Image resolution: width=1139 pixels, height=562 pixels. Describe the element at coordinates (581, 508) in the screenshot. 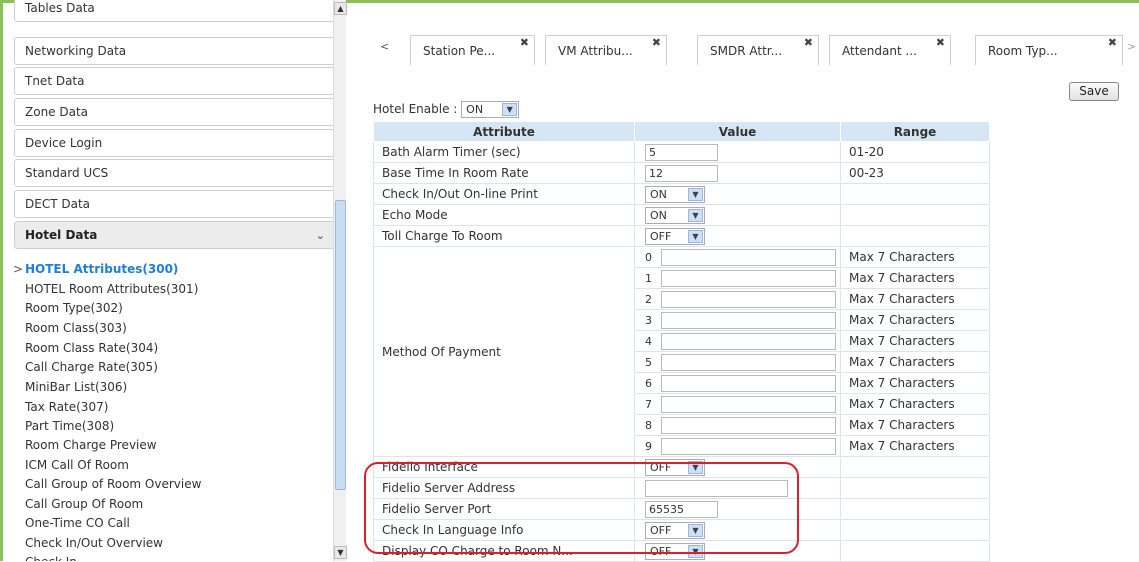

I see `fidelio-highlight-outline` at that location.